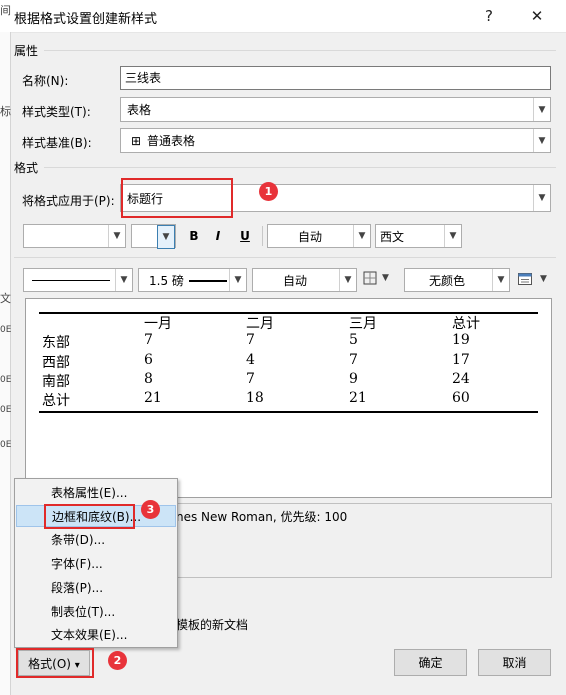 The image size is (566, 695). I want to click on close-icon: ✕, so click(537, 16).